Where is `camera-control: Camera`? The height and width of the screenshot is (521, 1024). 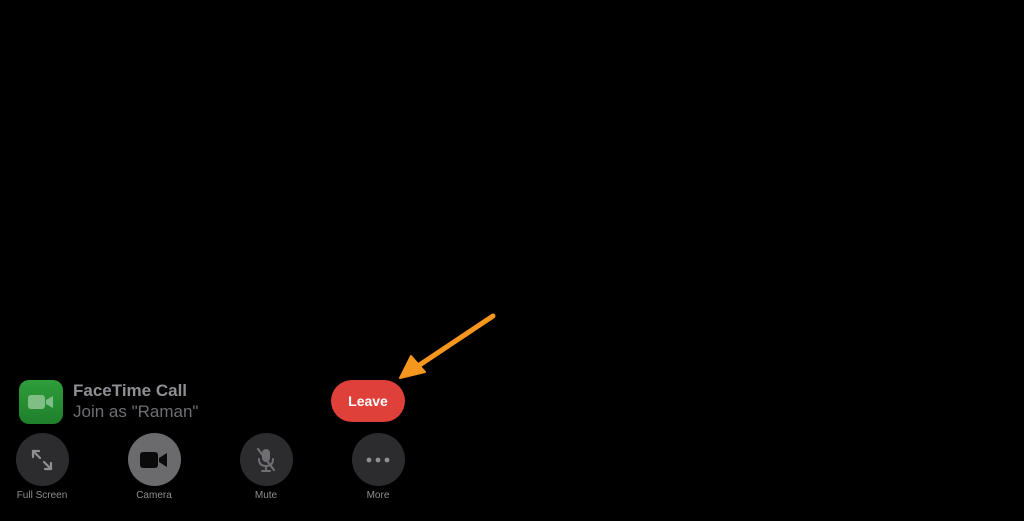
camera-control: Camera is located at coordinates (154, 468).